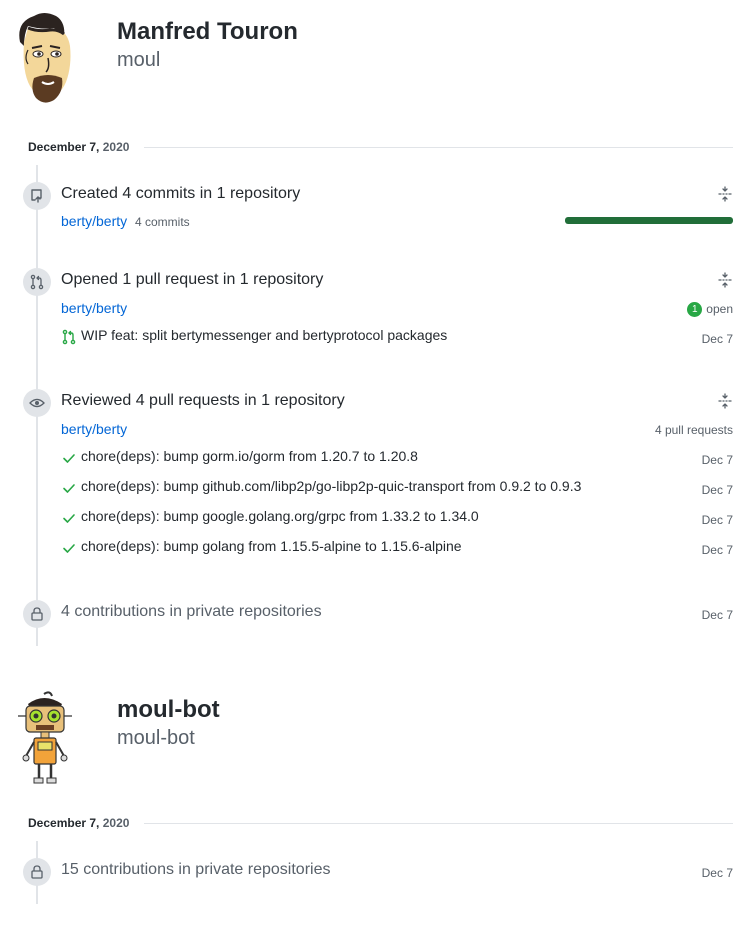  Describe the element at coordinates (180, 194) in the screenshot. I see `event-title-created: Created 4 commits in 1 repository` at that location.